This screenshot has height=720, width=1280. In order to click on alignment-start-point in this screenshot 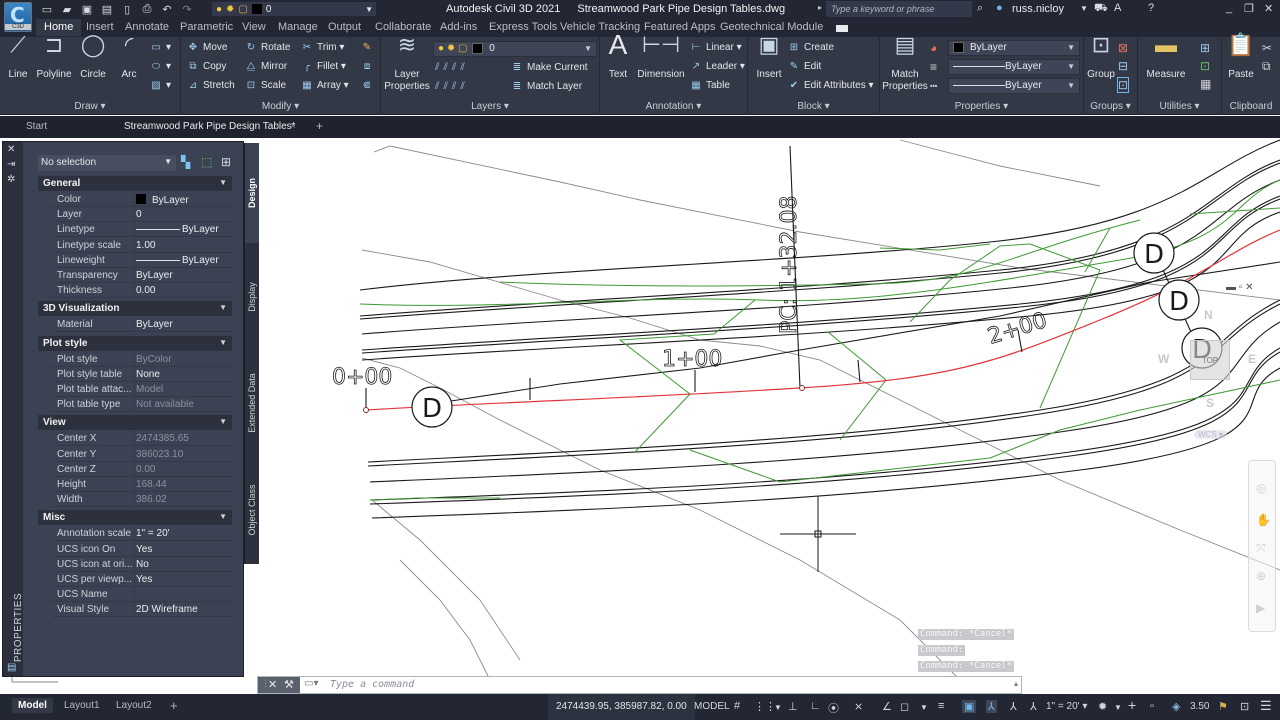, I will do `click(366, 410)`.